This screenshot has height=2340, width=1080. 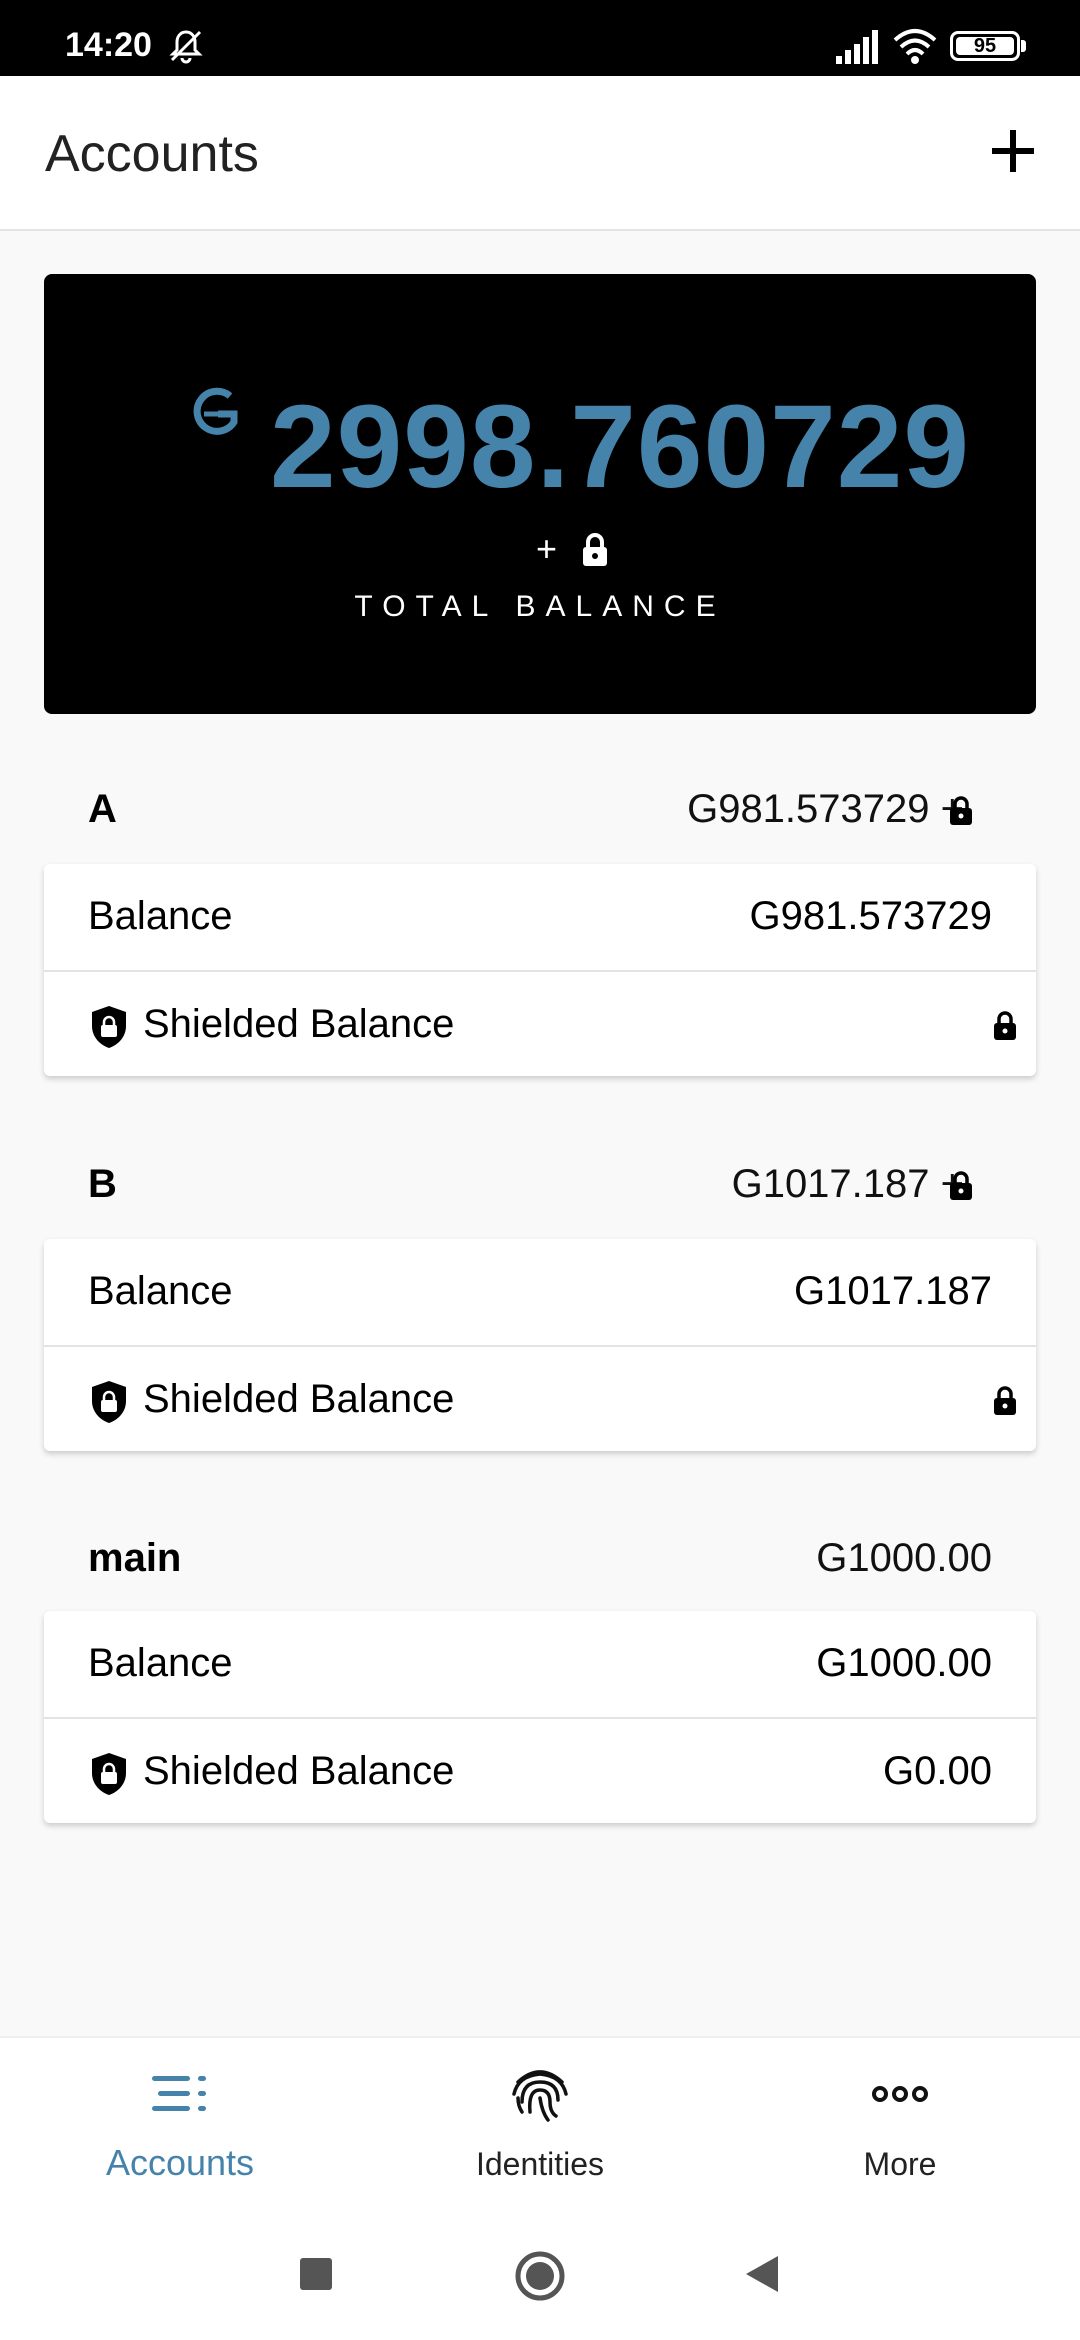 I want to click on add-account-button, so click(x=1013, y=151).